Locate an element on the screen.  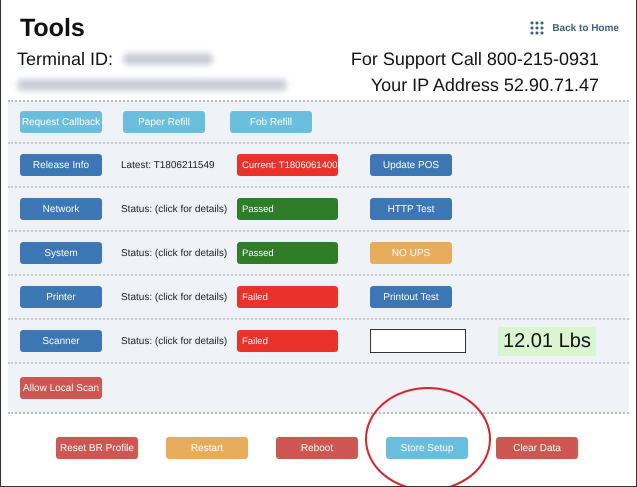
toolbar-button: Request Callback is located at coordinates (61, 122).